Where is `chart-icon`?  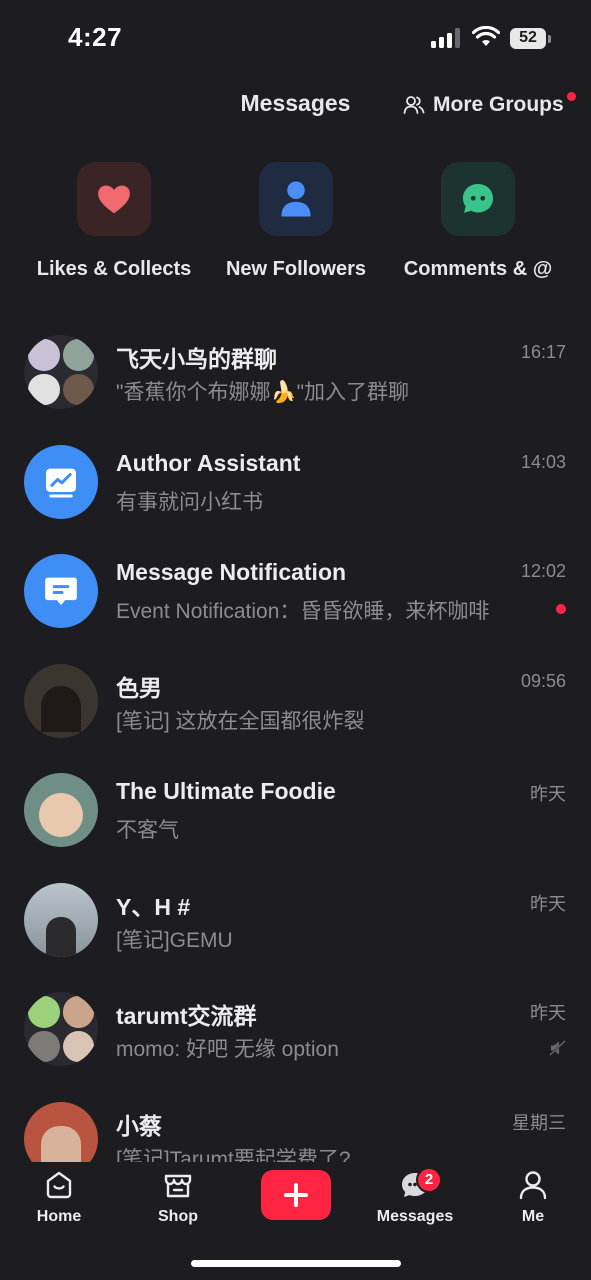
chart-icon is located at coordinates (61, 482).